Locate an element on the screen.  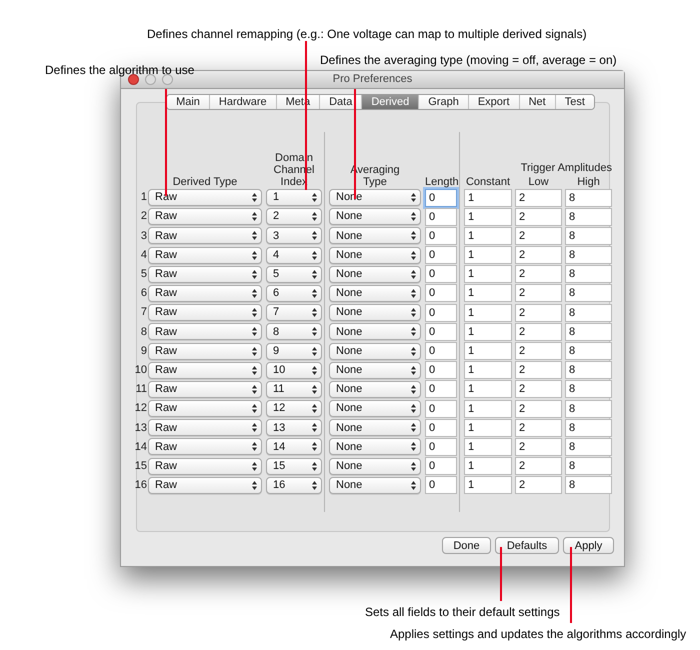
channel-index-select: 10 is located at coordinates (294, 370).